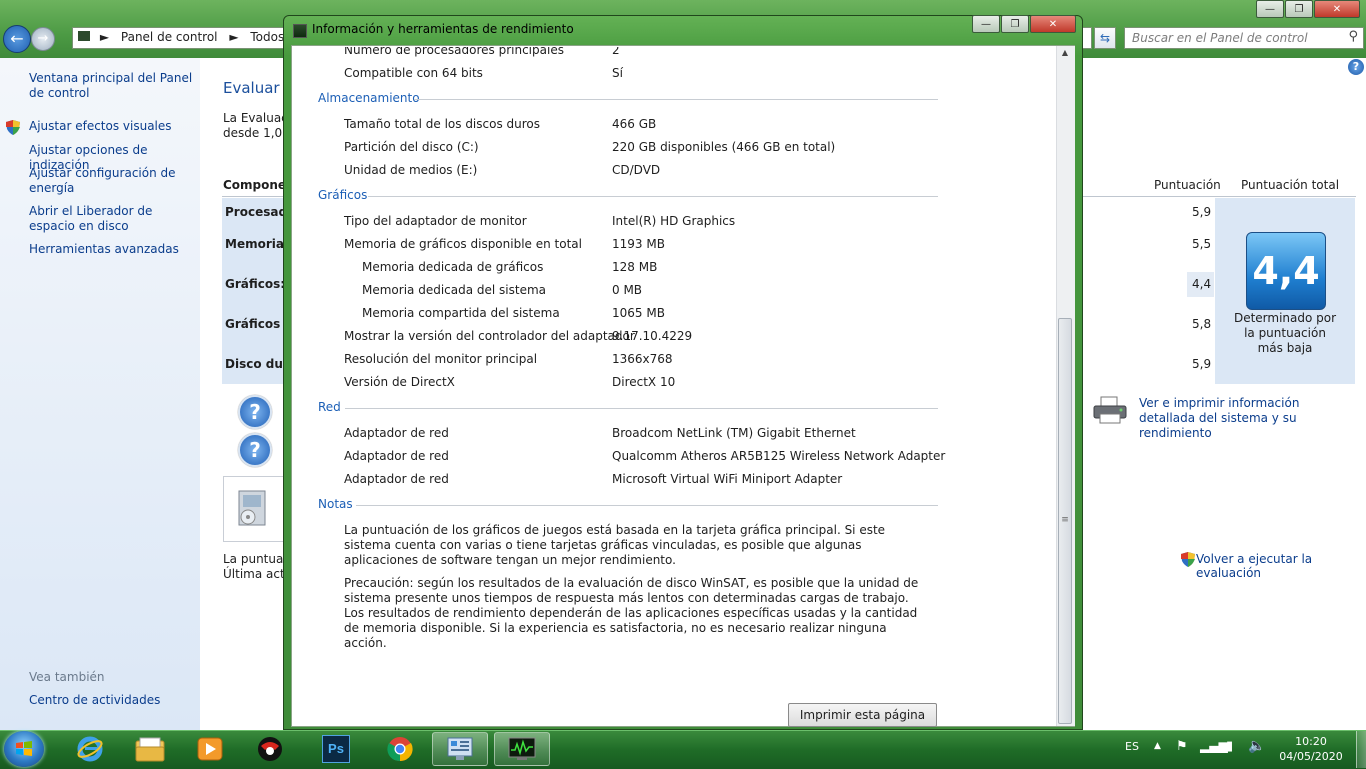  Describe the element at coordinates (111, 181) in the screenshot. I see `link-power-settings: Ajustar configuración de energía` at that location.